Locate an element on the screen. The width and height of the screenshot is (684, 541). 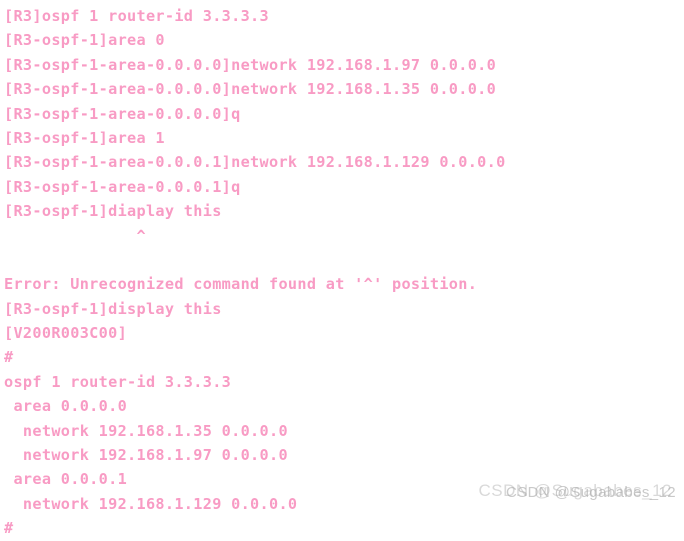
console-line-cmd-ospf-process: [R3]ospf 1 router-id 3.3.3.3 is located at coordinates (136, 16).